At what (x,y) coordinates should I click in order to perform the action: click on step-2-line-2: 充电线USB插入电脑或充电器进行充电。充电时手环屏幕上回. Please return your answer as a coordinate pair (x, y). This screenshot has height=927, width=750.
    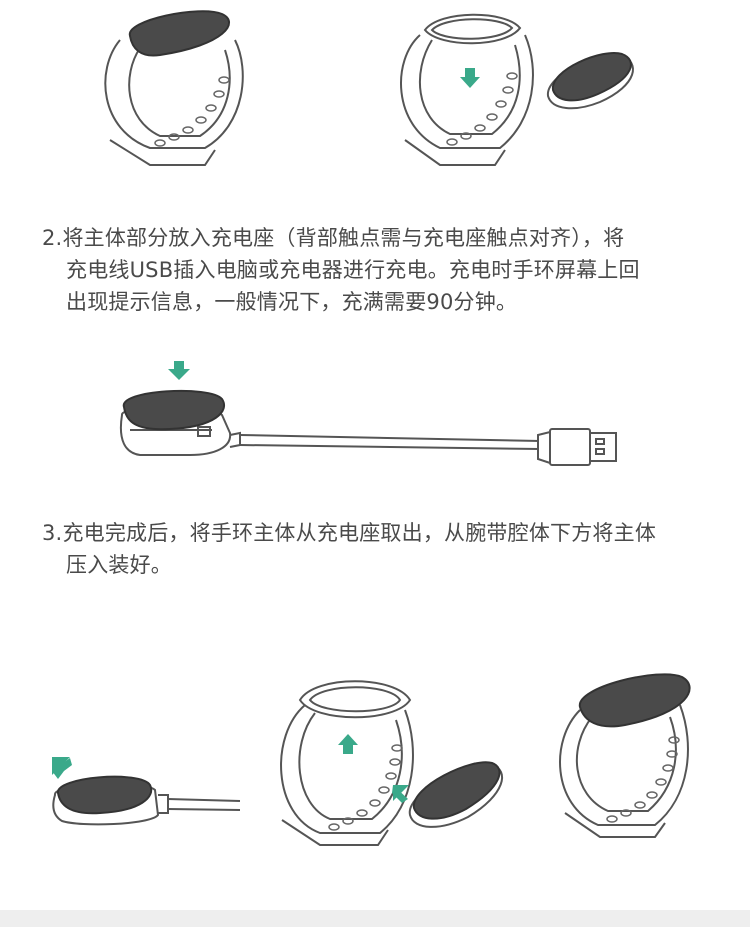
    Looking at the image, I should click on (353, 270).